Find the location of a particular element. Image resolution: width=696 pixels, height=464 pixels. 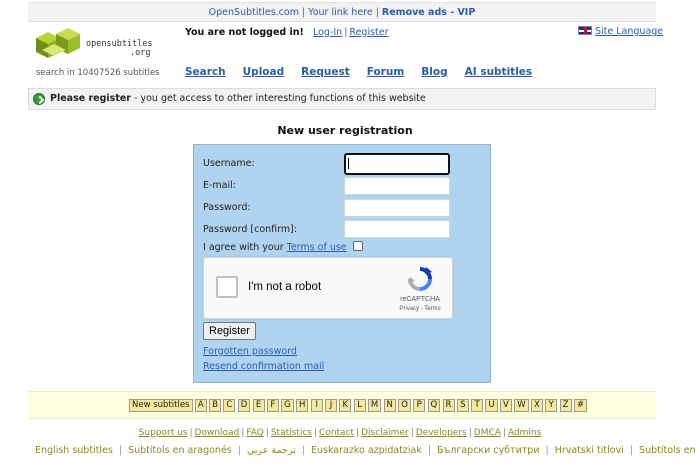

footer-link-support-us: Support us is located at coordinates (163, 433).